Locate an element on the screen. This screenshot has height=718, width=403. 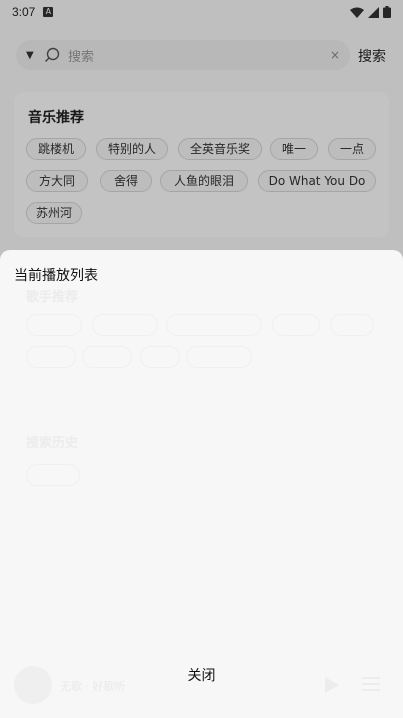
ghost-history-title: 搜索历史 is located at coordinates (52, 443).